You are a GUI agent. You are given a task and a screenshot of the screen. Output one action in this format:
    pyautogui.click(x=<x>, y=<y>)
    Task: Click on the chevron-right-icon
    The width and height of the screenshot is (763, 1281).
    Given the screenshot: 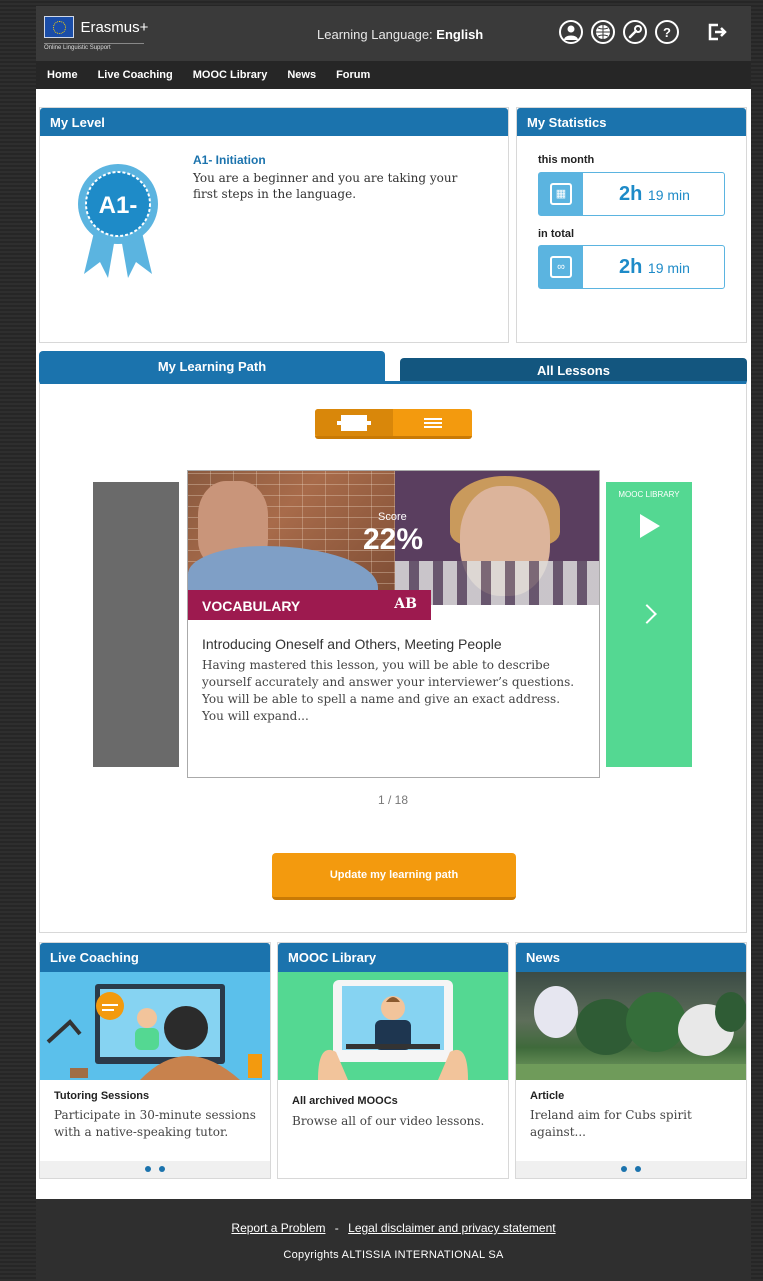 What is the action you would take?
    pyautogui.click(x=647, y=614)
    